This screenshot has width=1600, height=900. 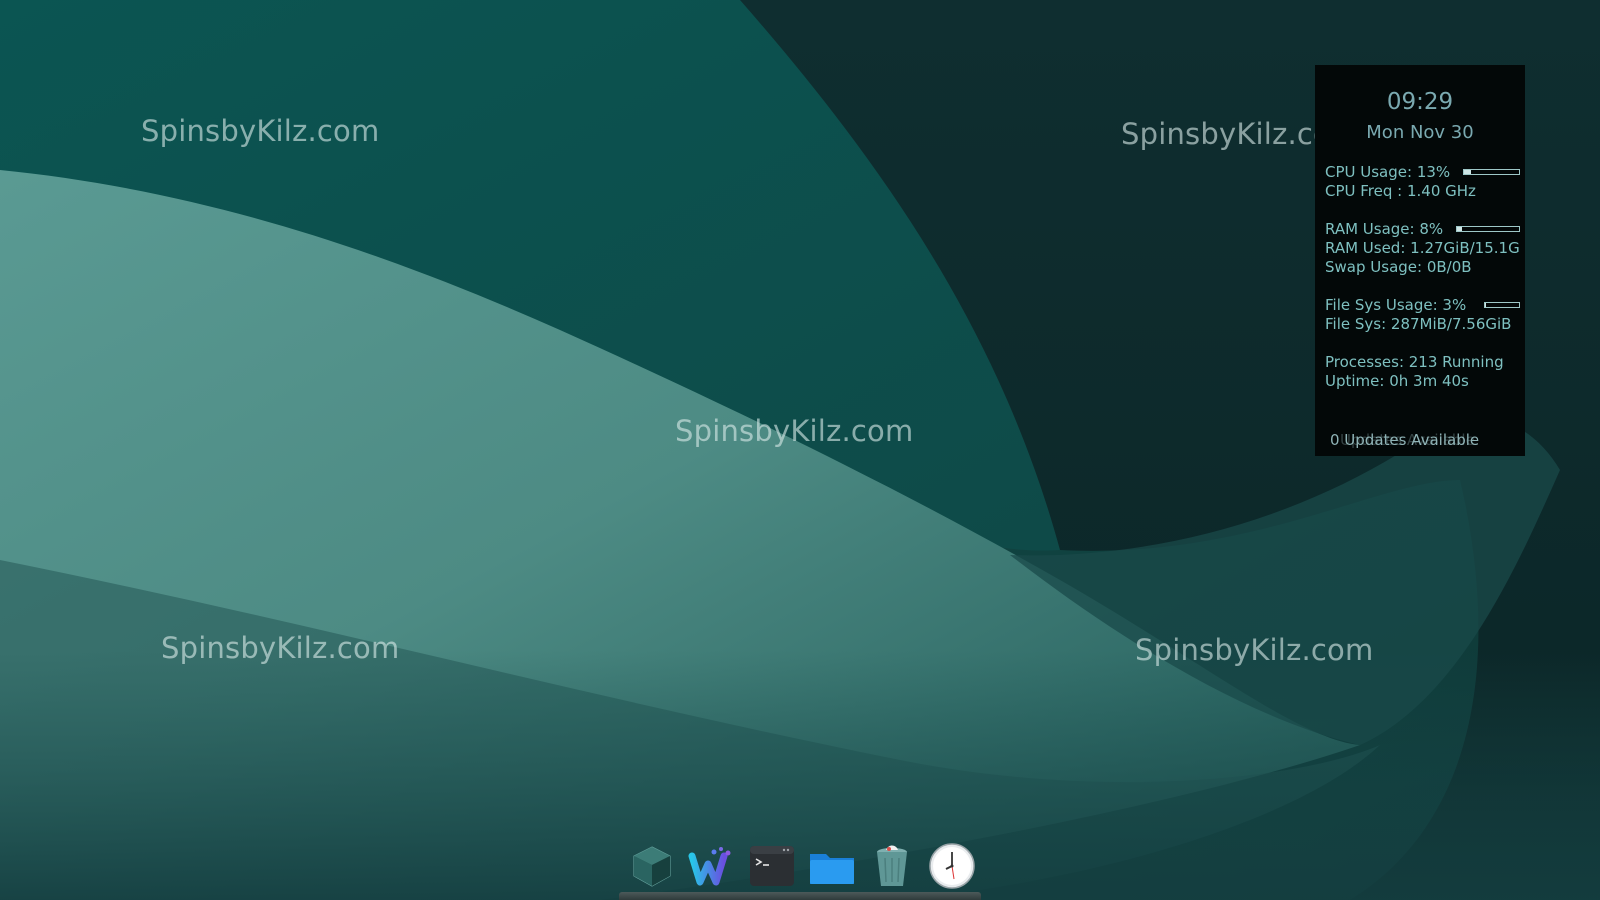 I want to click on folder-icon, so click(x=832, y=869).